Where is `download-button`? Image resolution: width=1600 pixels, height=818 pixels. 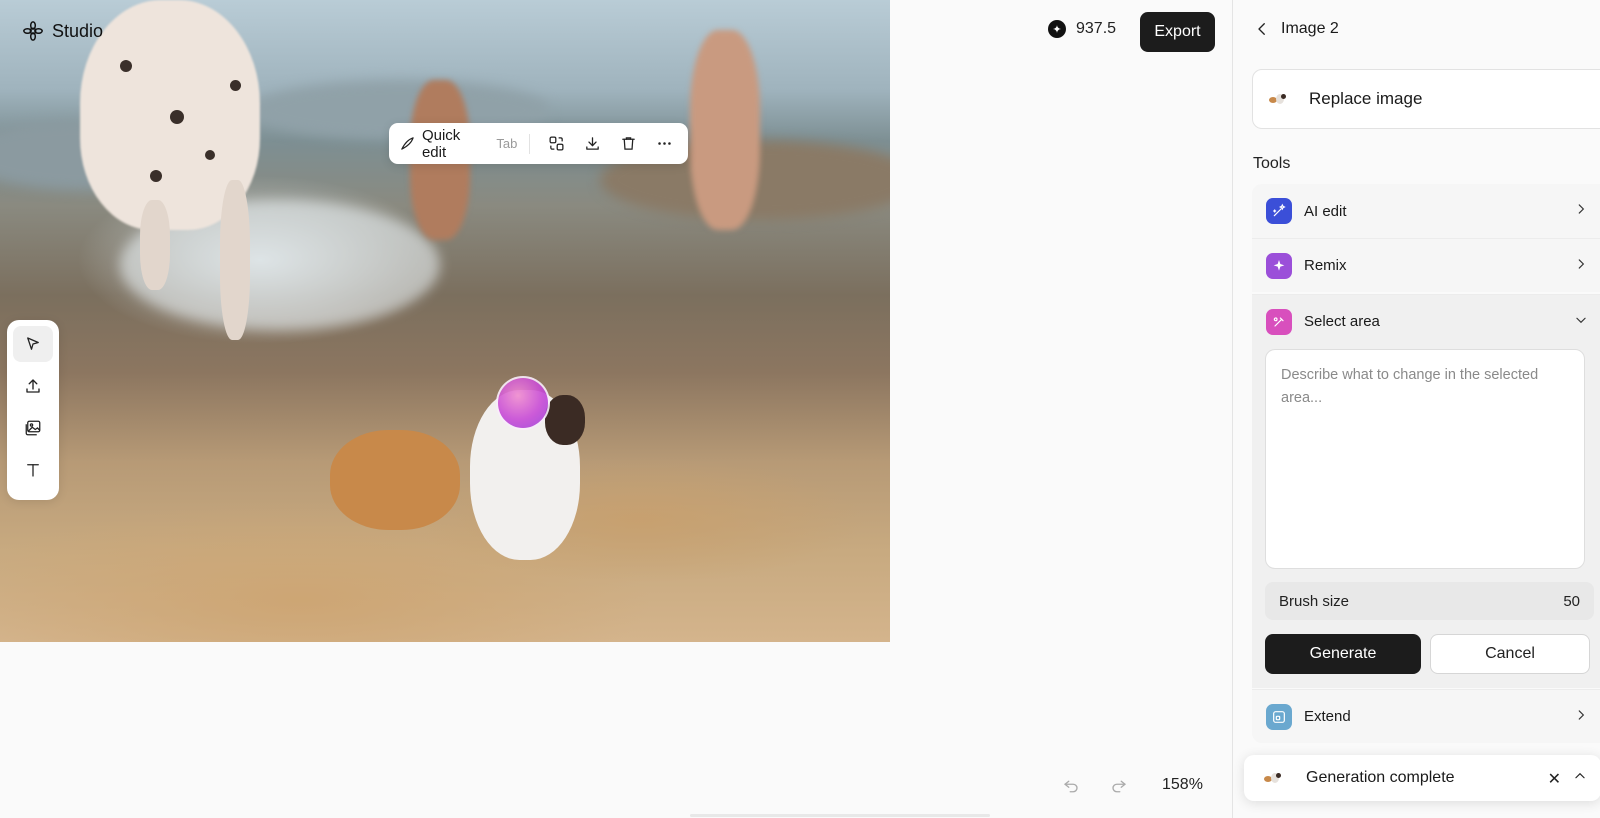
download-button is located at coordinates (592, 144).